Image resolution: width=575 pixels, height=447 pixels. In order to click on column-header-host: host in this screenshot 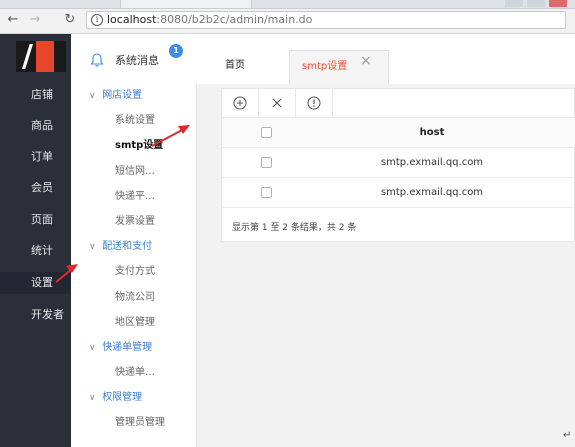, I will do `click(432, 132)`.